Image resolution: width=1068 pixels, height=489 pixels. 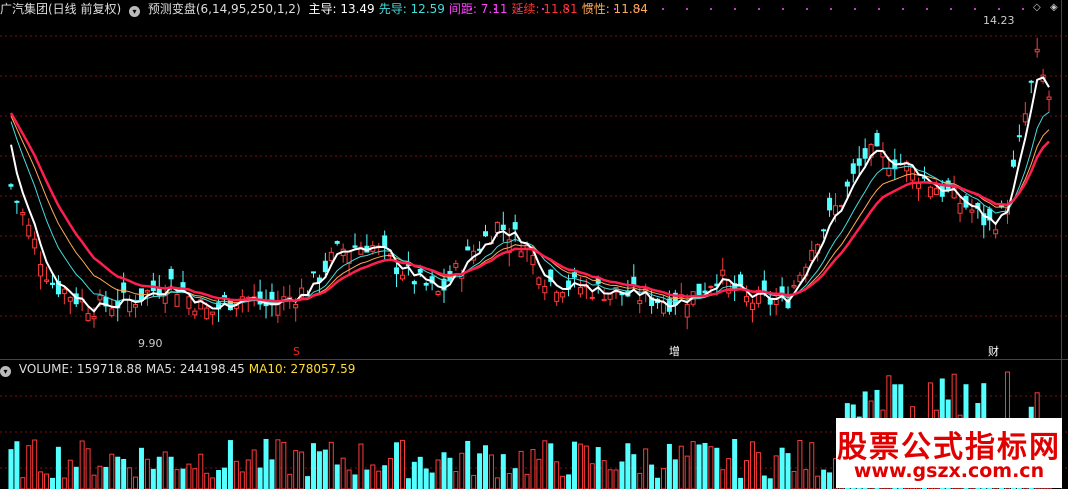 What do you see at coordinates (224, 9) in the screenshot?
I see `indicator-name: 预测变盘(6,14,95,250,1,2)` at bounding box center [224, 9].